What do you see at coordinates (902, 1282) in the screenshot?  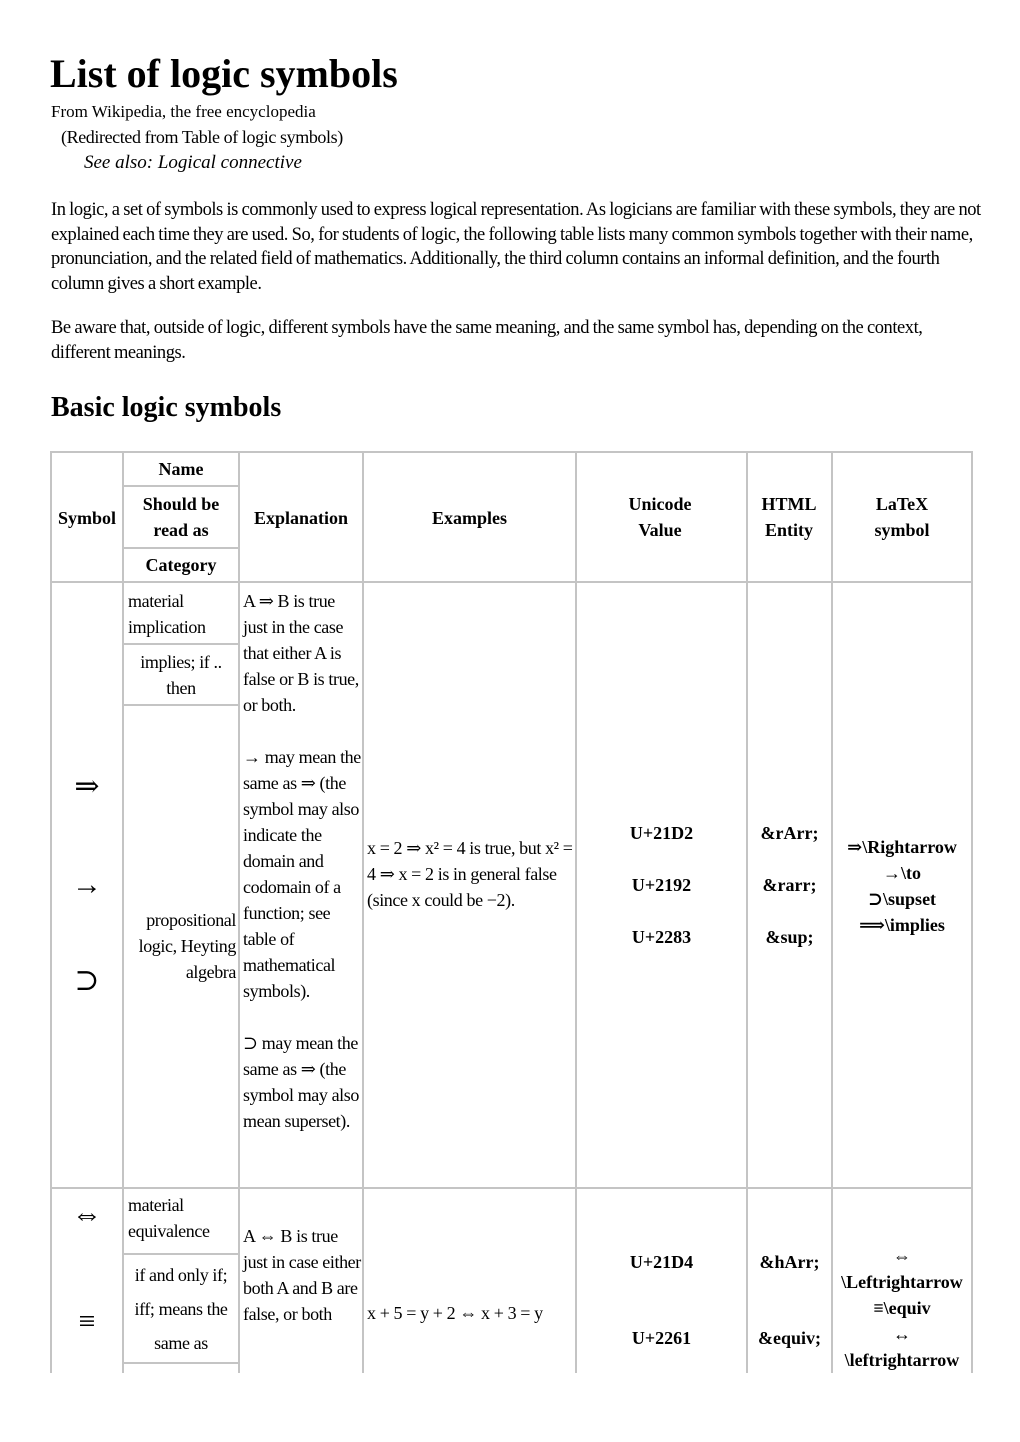 I see `latex-command: \Leftrightarrow` at bounding box center [902, 1282].